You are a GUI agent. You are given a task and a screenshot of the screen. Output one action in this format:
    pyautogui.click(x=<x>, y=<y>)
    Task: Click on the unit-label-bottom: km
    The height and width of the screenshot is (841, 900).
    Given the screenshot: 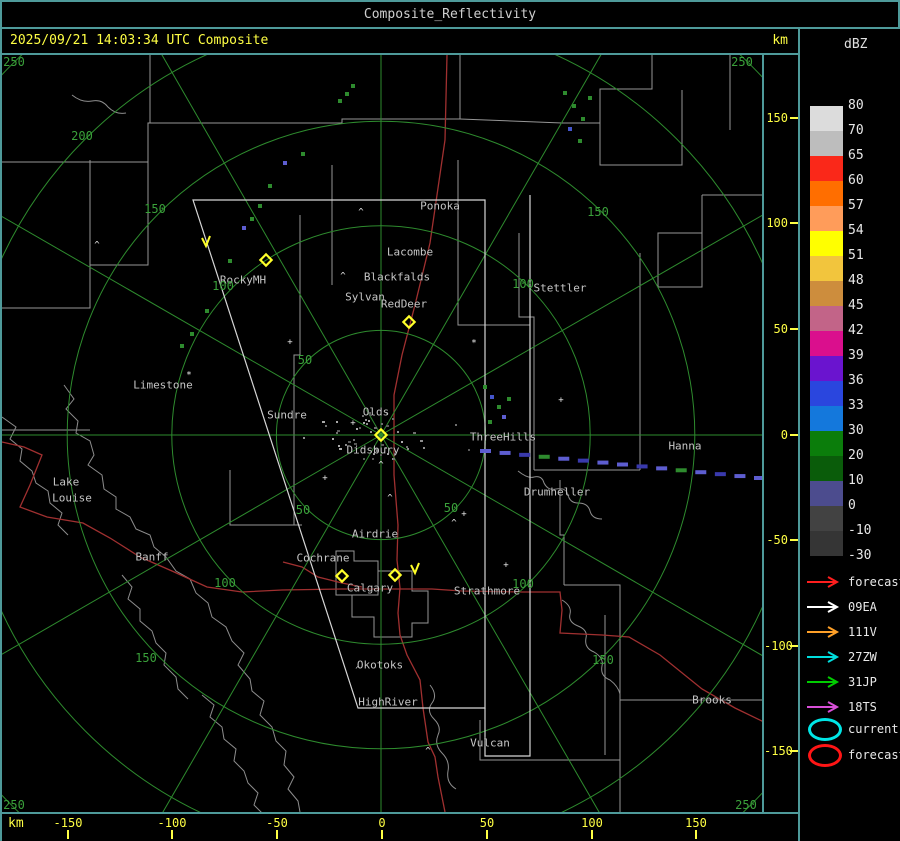 What is the action you would take?
    pyautogui.click(x=16, y=823)
    